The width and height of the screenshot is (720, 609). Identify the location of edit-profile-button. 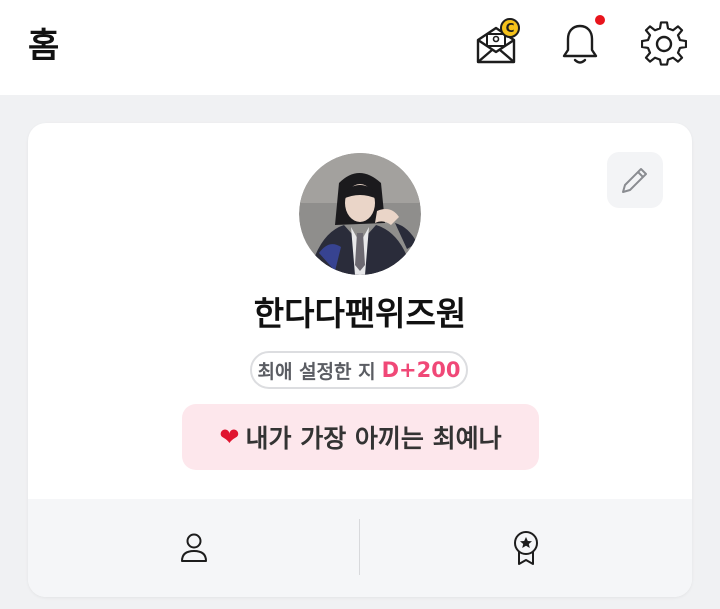
(635, 180).